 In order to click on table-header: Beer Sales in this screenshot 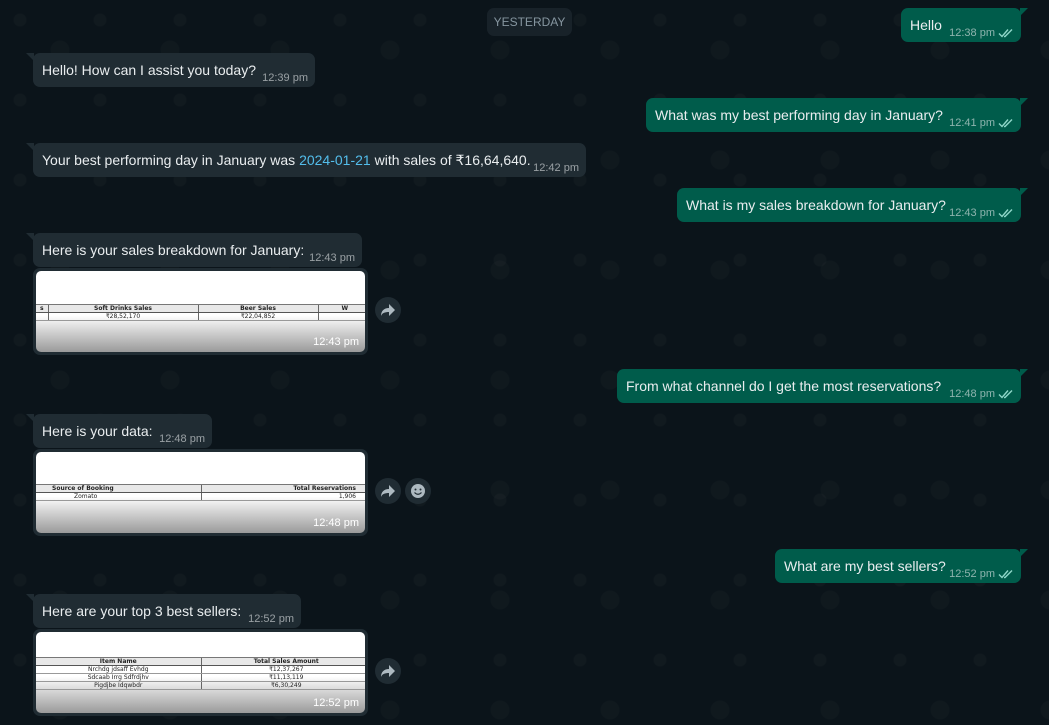, I will do `click(257, 308)`.